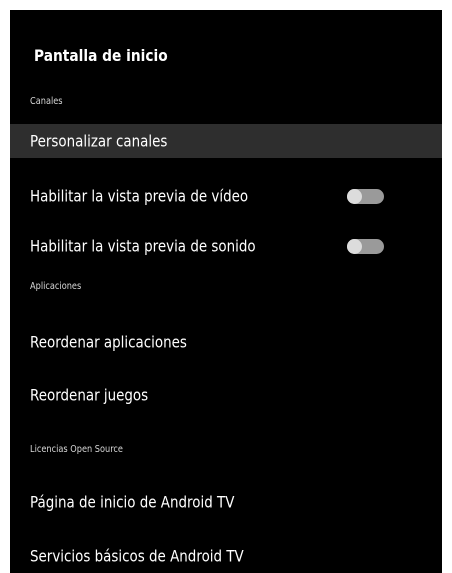 This screenshot has width=452, height=573. Describe the element at coordinates (56, 286) in the screenshot. I see `section-header-apps: Aplicaciones` at that location.